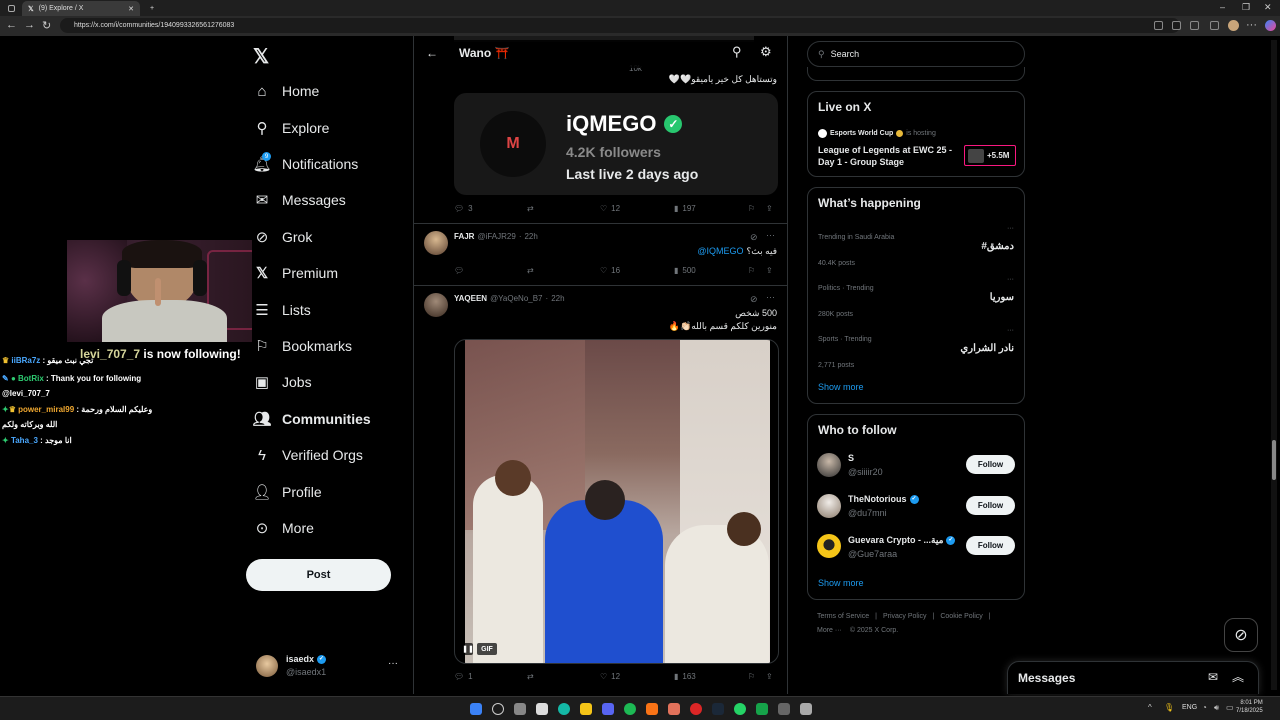  I want to click on favorites-icon, so click(1214, 25).